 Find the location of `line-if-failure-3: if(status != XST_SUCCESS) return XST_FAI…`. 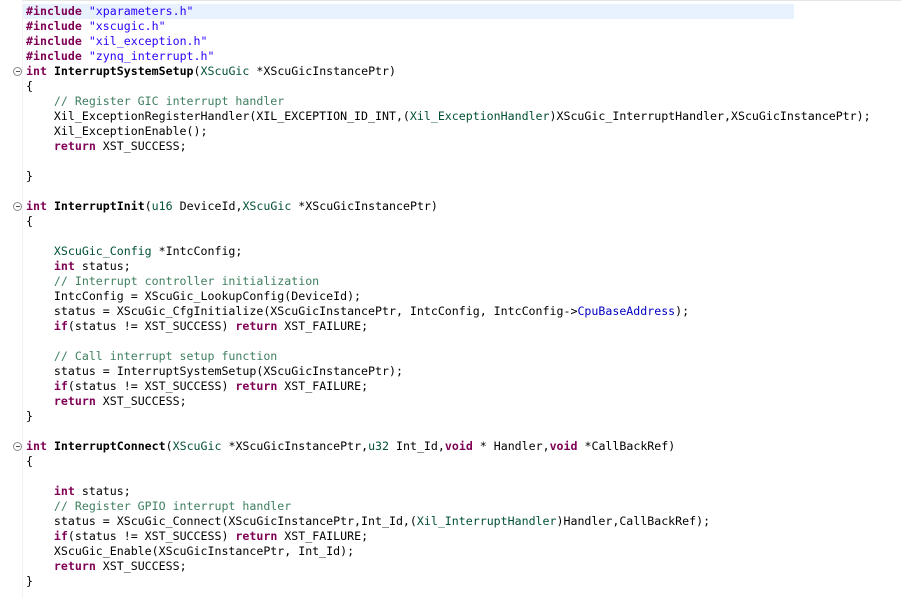

line-if-failure-3: if(status != XST_SUCCESS) return XST_FAI… is located at coordinates (197, 536).